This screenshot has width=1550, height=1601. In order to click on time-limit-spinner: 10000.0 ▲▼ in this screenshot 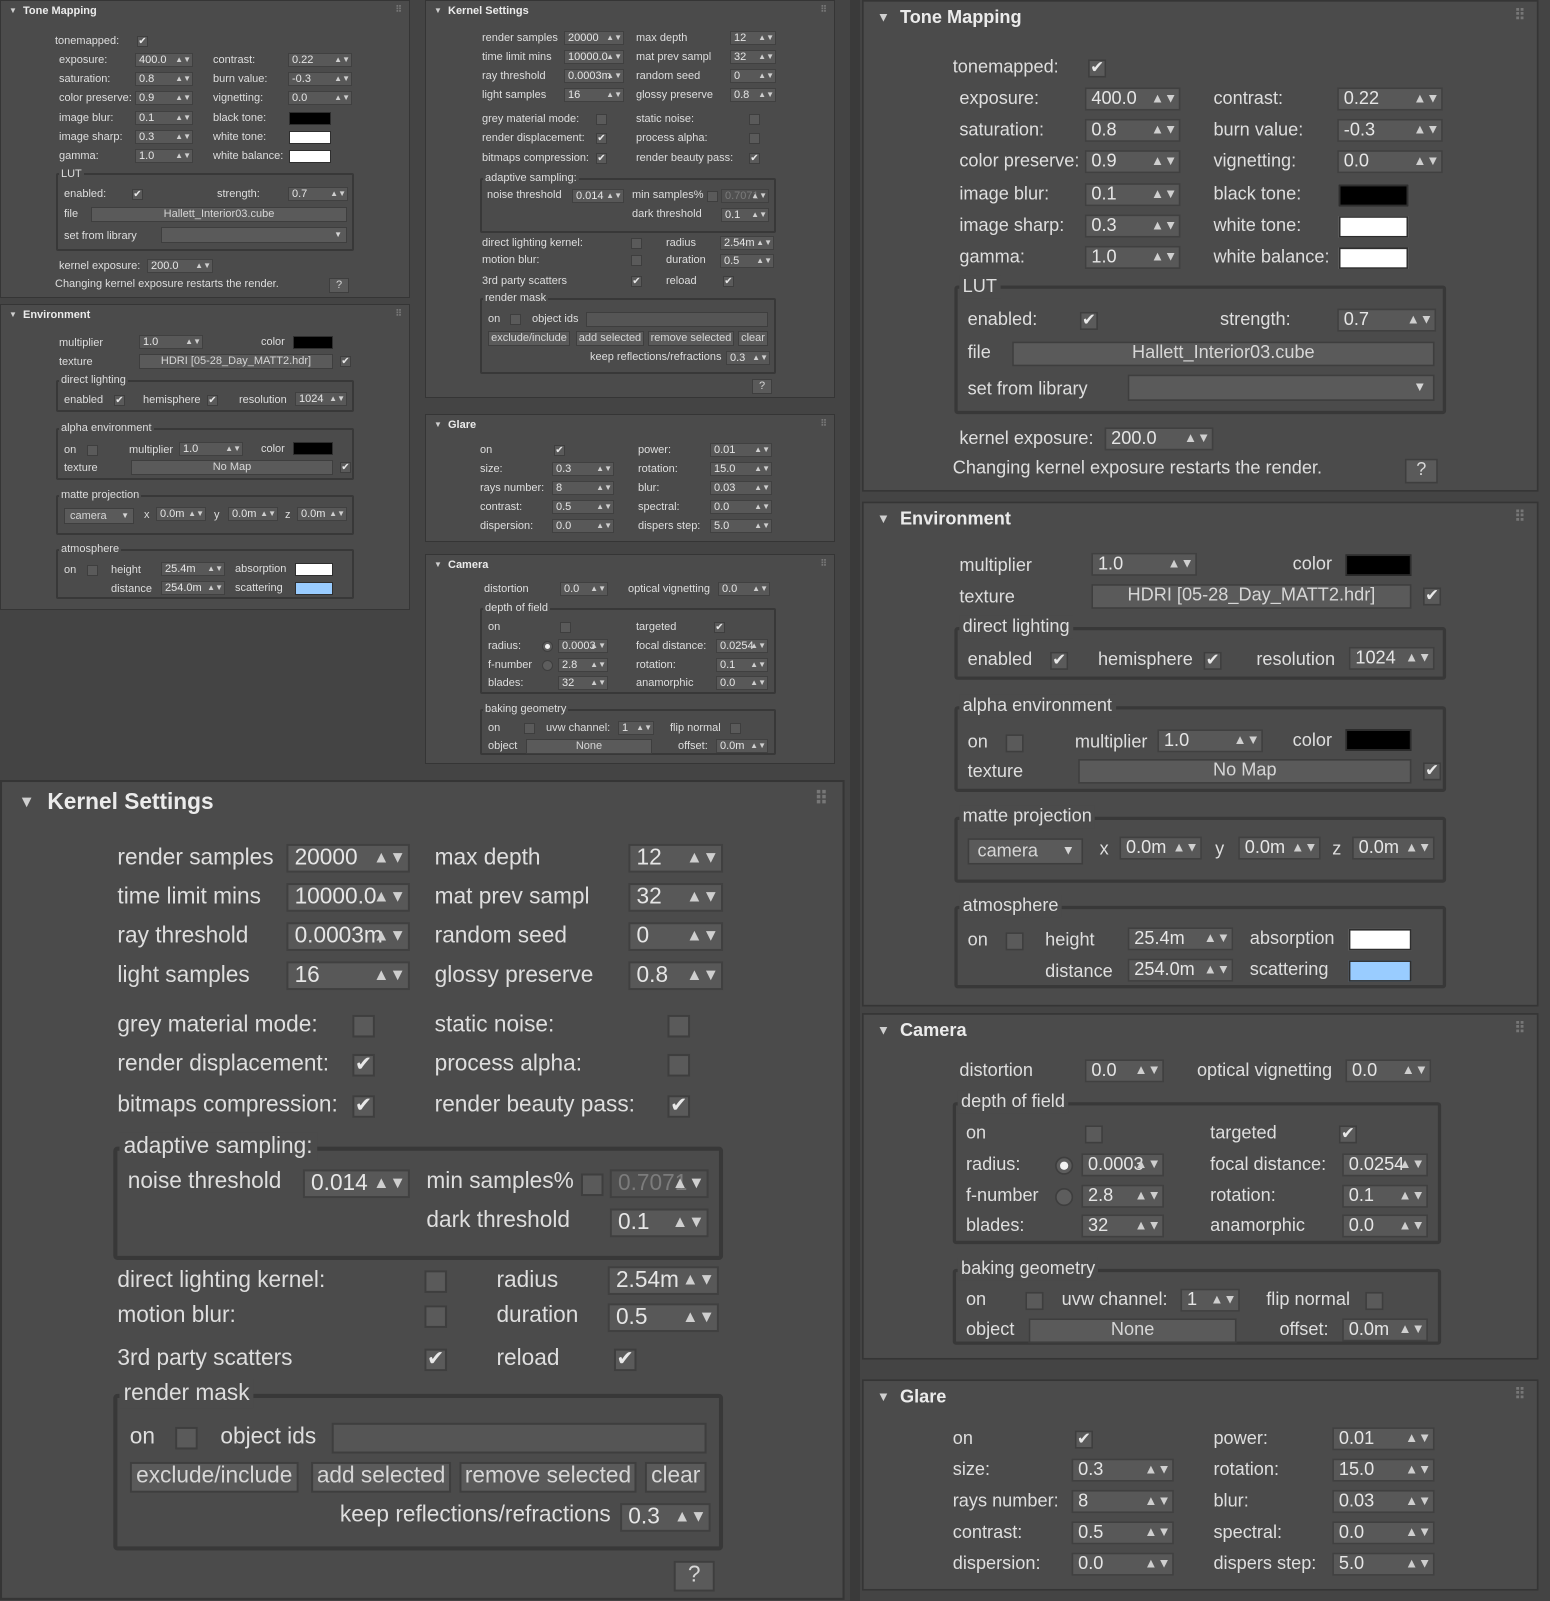, I will do `click(594, 57)`.